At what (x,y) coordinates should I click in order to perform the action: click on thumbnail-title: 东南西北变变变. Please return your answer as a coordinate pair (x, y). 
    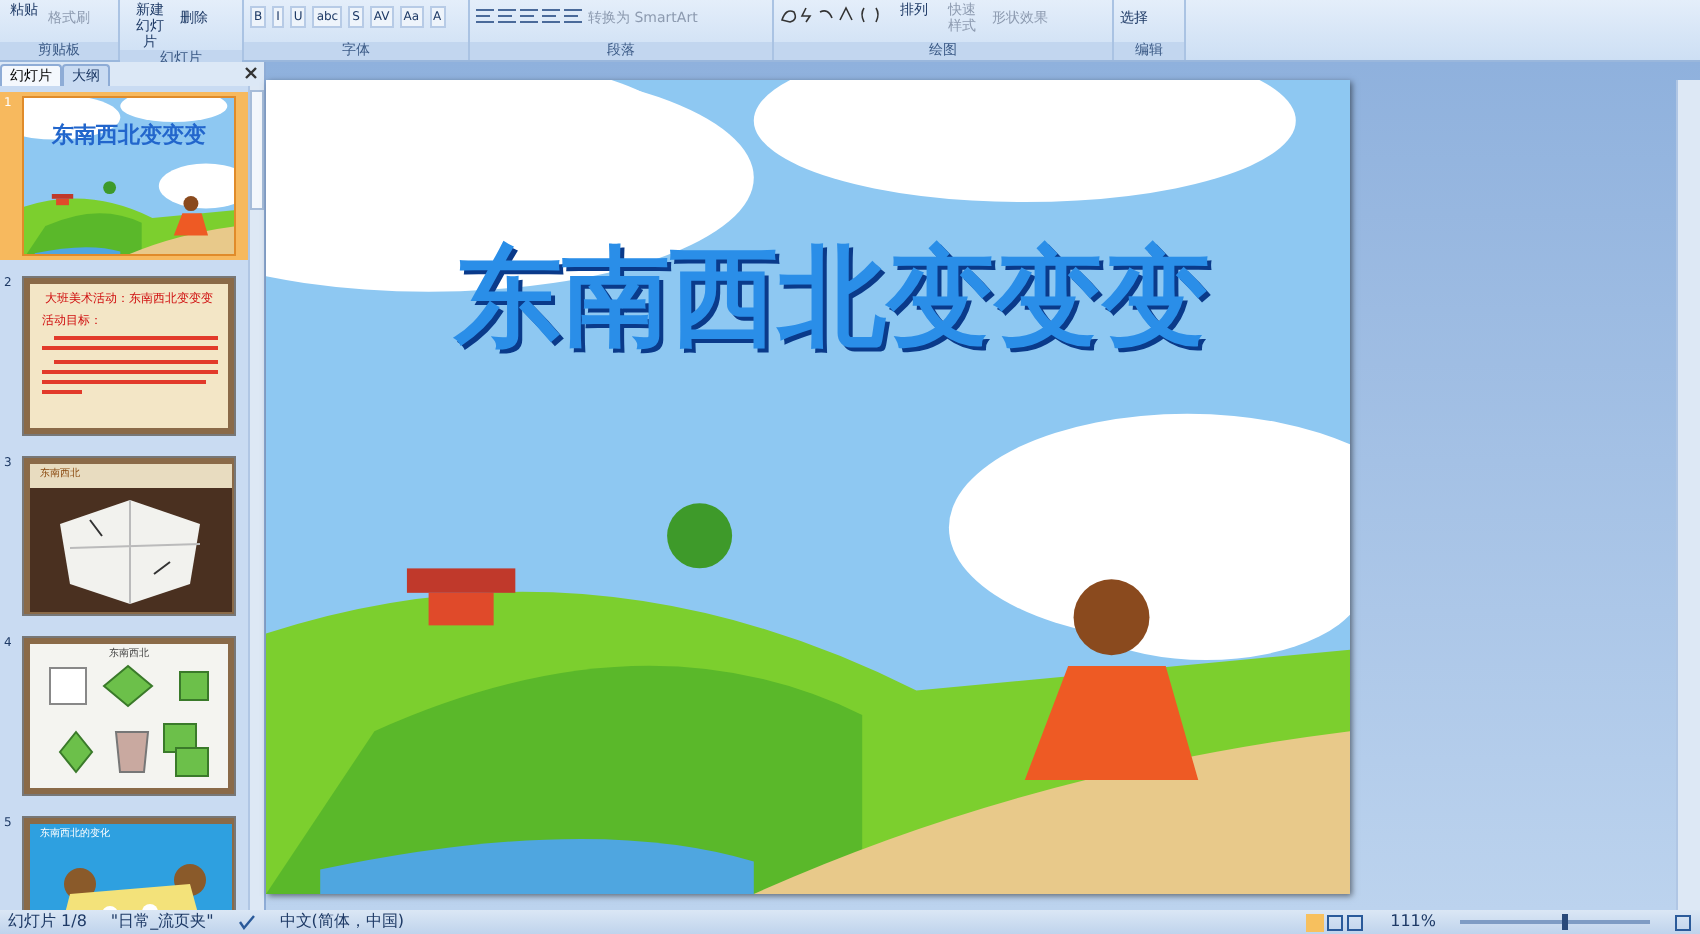
    Looking at the image, I should click on (129, 136).